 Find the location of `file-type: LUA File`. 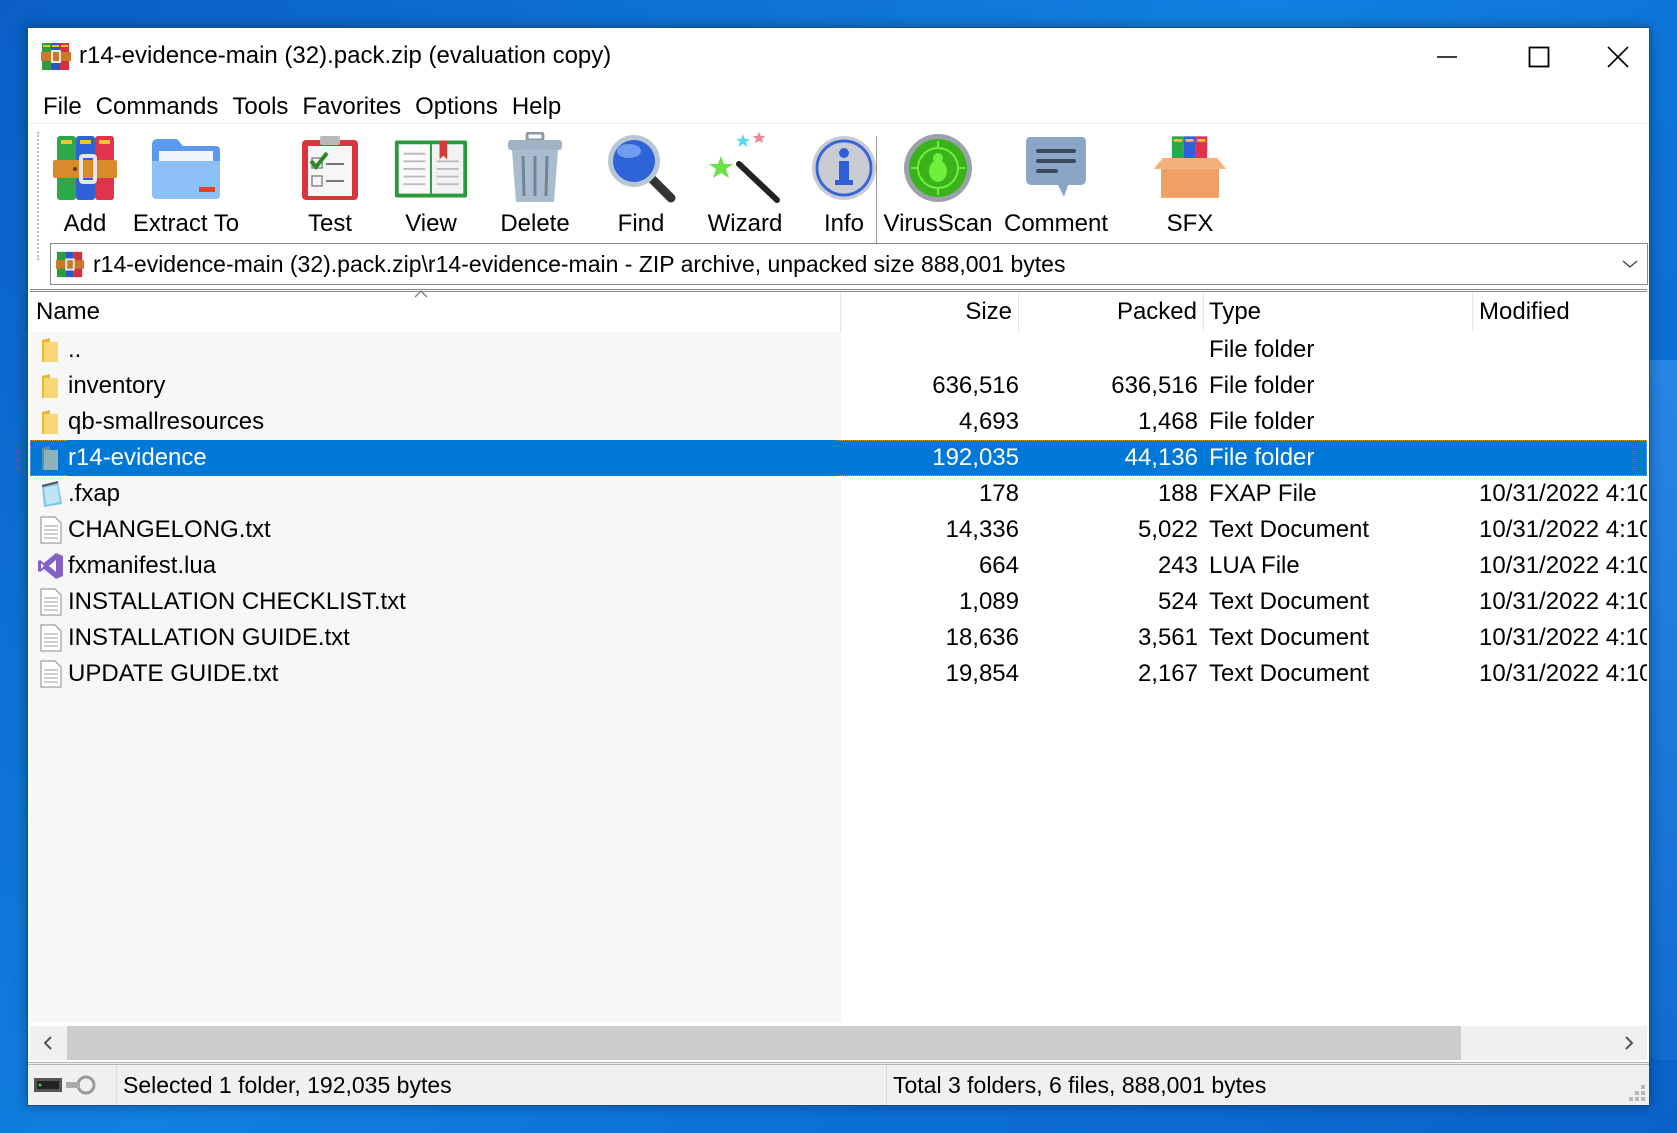

file-type: LUA File is located at coordinates (1254, 565).